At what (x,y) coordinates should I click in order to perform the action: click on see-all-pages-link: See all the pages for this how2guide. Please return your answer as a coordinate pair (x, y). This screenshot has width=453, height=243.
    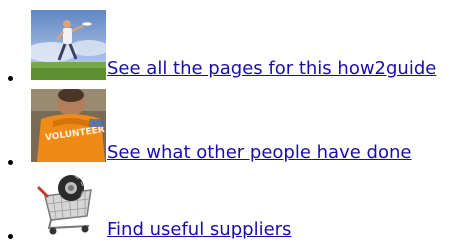
    Looking at the image, I should click on (271, 69).